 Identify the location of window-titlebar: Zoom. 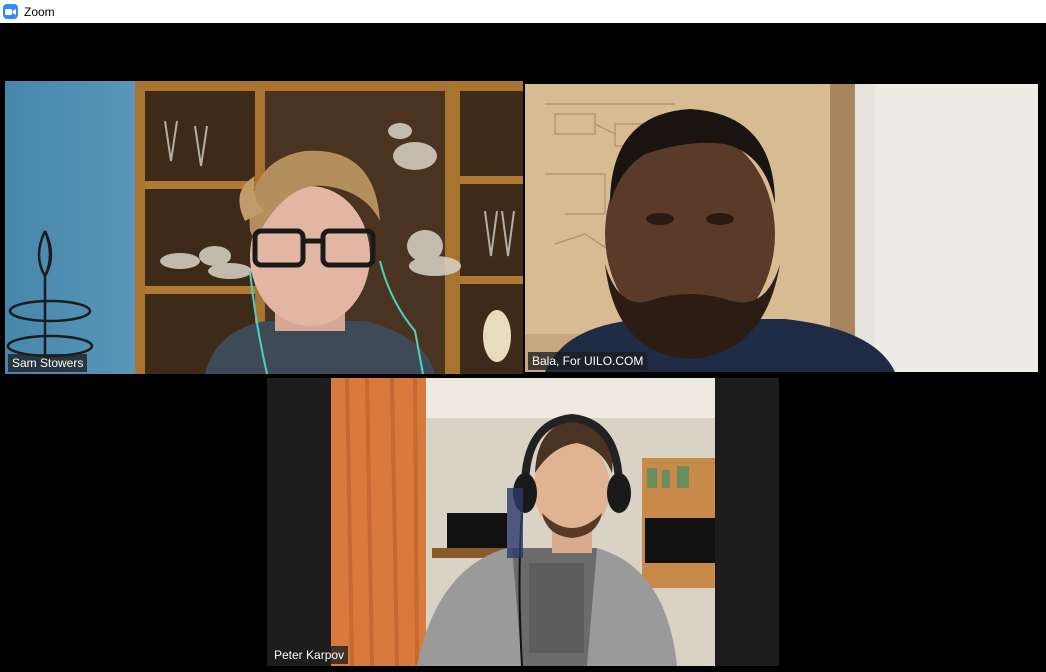
(523, 11).